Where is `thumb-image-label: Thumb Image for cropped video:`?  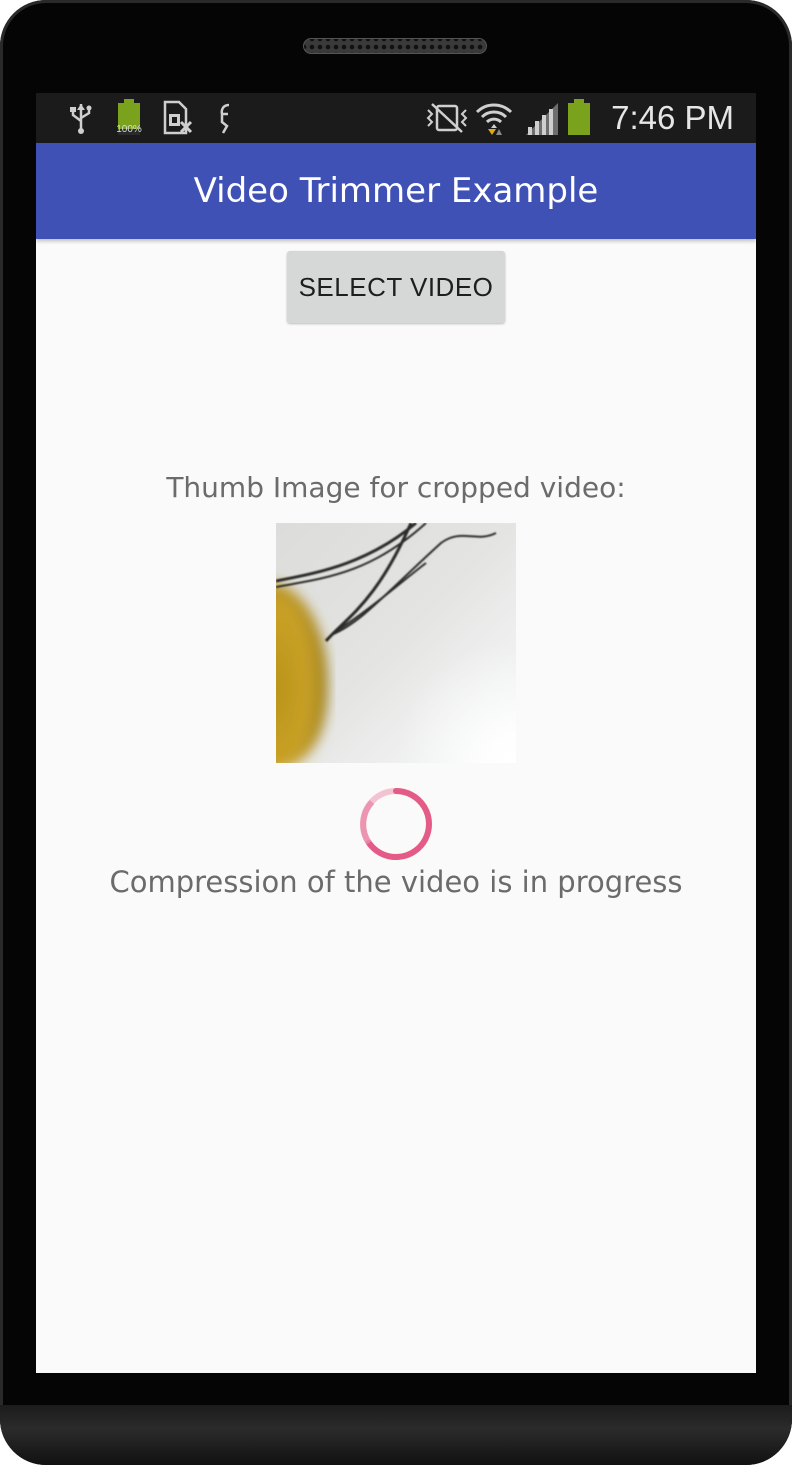
thumb-image-label: Thumb Image for cropped video: is located at coordinates (396, 487).